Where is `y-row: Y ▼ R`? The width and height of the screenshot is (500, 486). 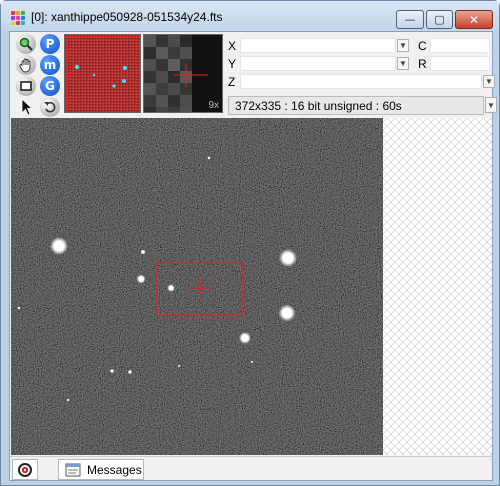
y-row: Y ▼ R is located at coordinates (359, 64).